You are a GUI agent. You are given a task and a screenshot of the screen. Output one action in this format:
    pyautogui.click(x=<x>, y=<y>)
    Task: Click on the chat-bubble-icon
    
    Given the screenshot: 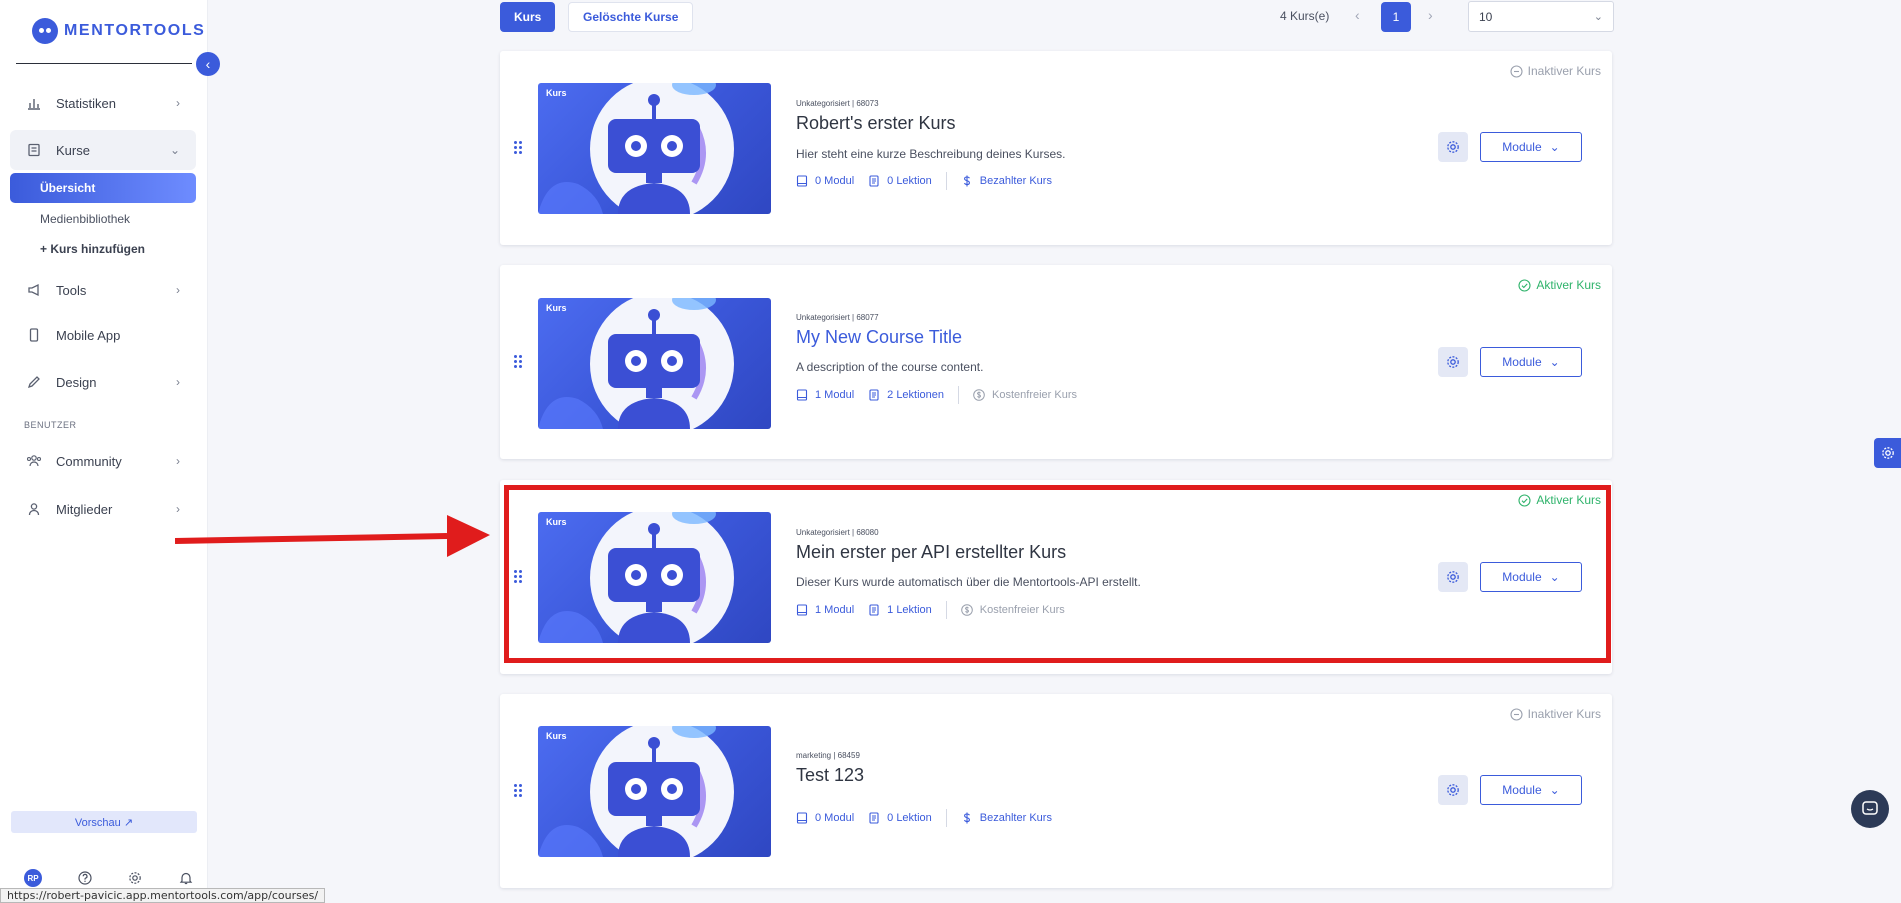 What is the action you would take?
    pyautogui.click(x=1870, y=808)
    